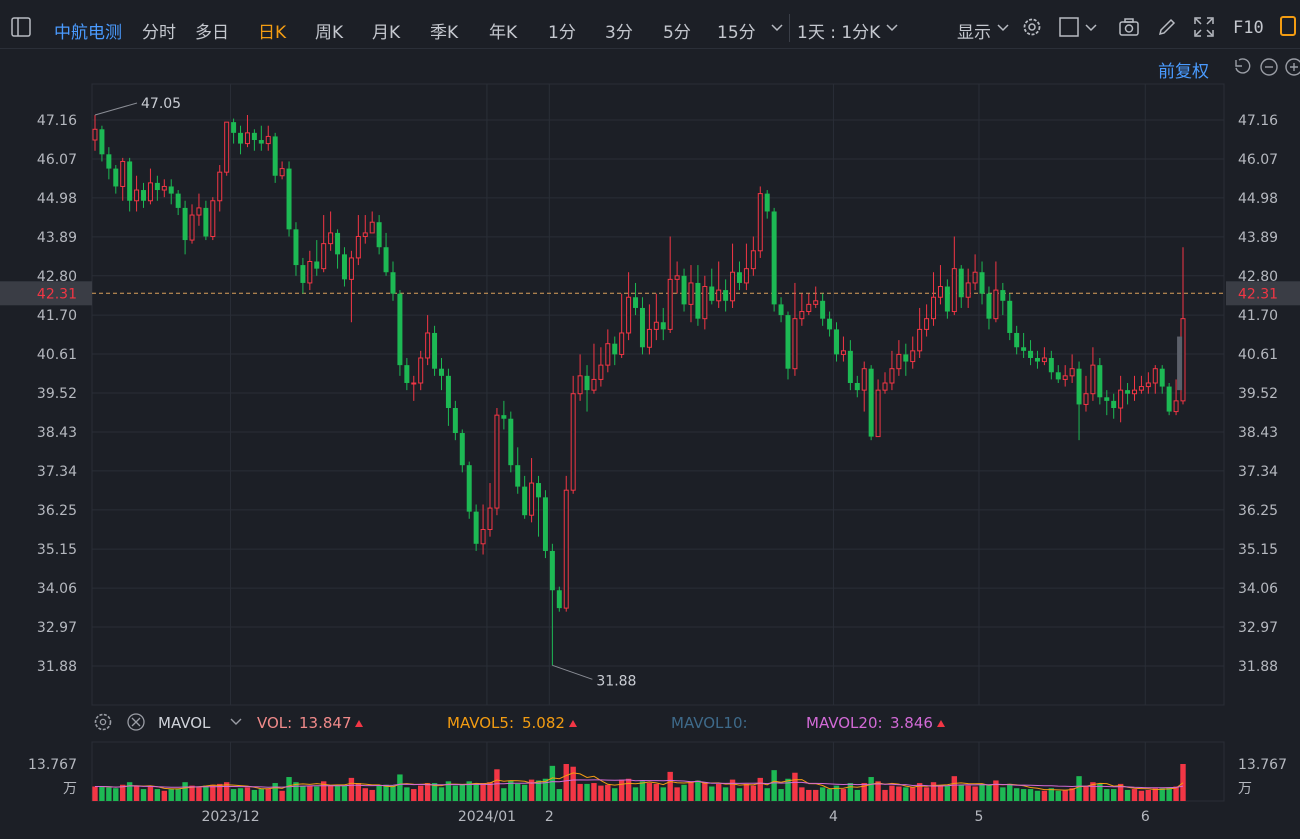 The width and height of the screenshot is (1300, 839). Describe the element at coordinates (639, 782) in the screenshot. I see `volume-bars` at that location.